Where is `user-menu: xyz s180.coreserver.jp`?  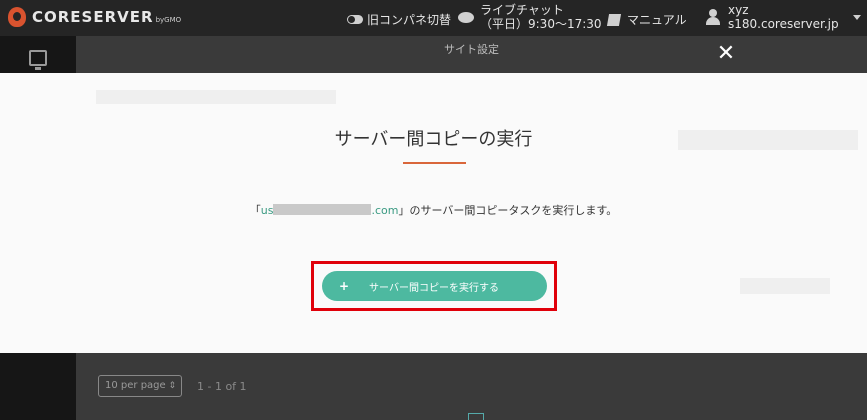
user-menu: xyz s180.coreserver.jp is located at coordinates (783, 17).